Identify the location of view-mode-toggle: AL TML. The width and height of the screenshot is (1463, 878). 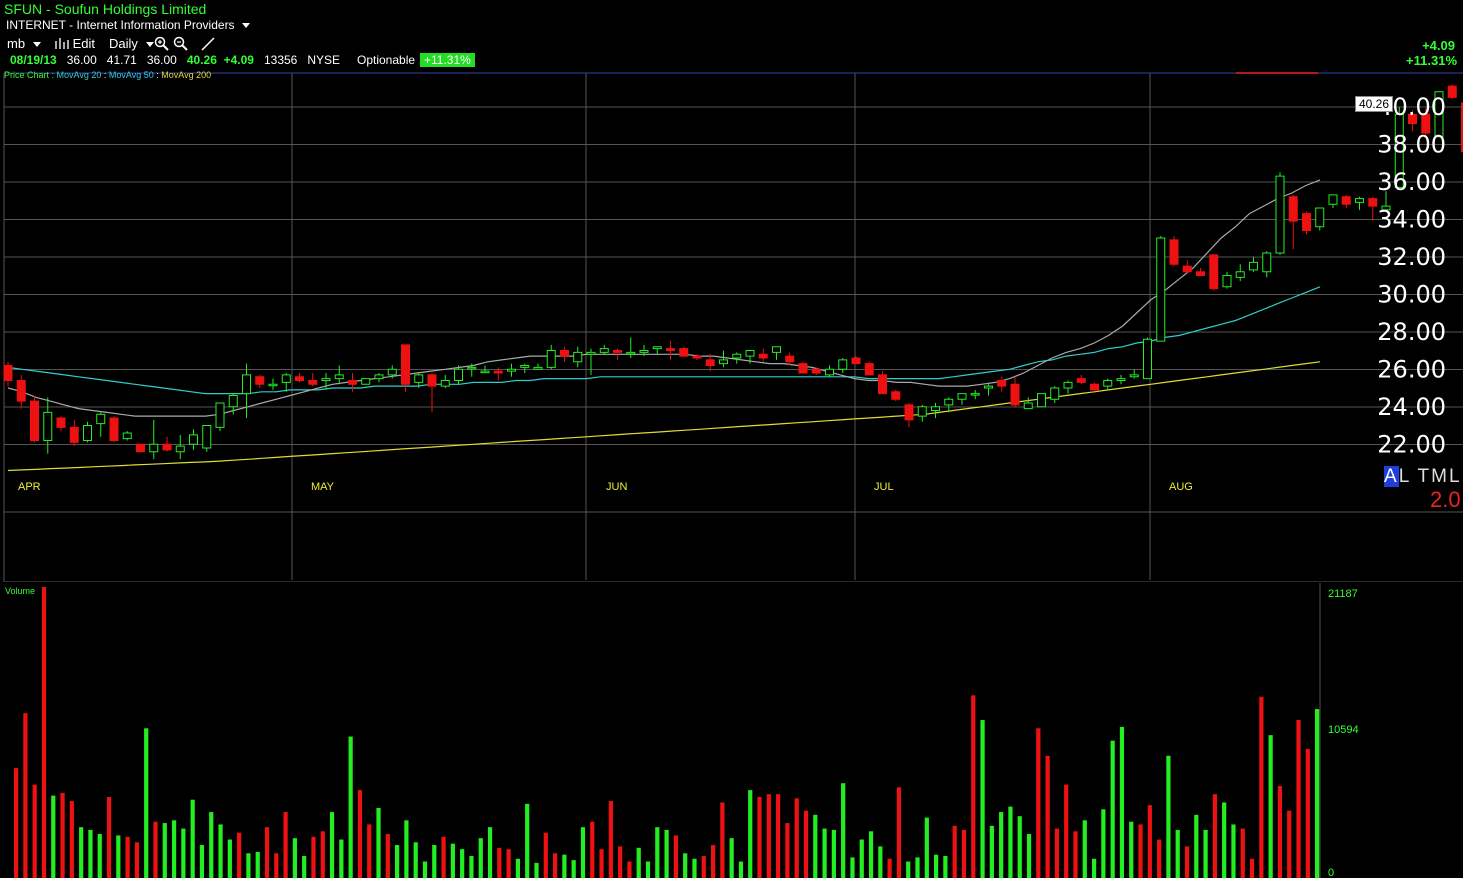
(1423, 477).